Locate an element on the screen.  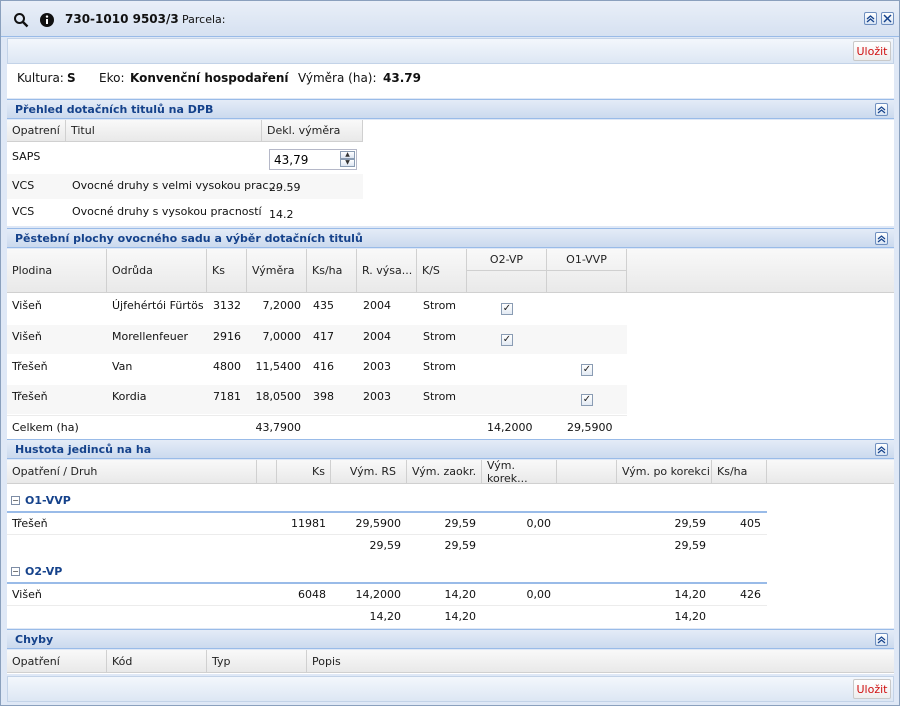
grid-header: Opatrení Titul Dekl. výměra is located at coordinates (185, 131).